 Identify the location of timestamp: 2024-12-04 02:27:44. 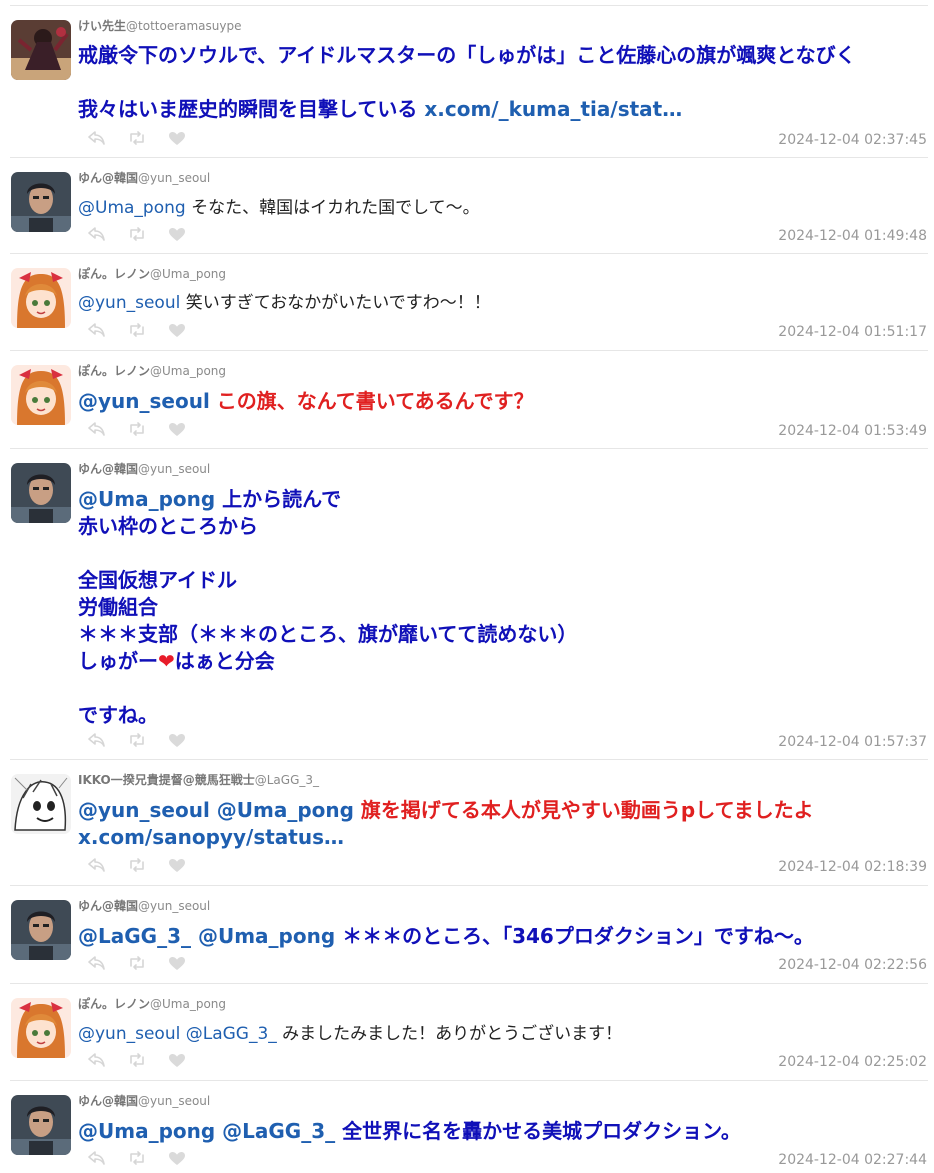
(852, 1160).